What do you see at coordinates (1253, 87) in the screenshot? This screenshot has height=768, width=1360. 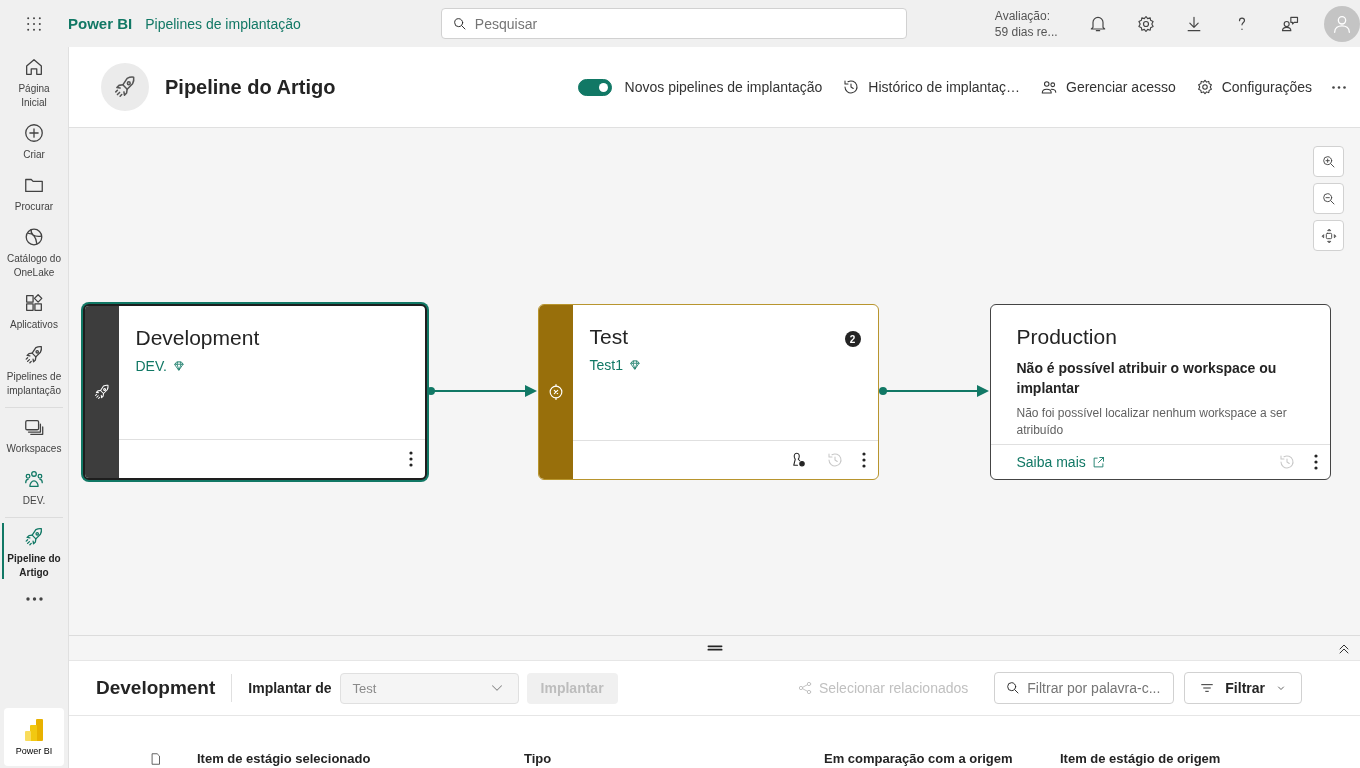 I see `toolbar-action: Configurações` at bounding box center [1253, 87].